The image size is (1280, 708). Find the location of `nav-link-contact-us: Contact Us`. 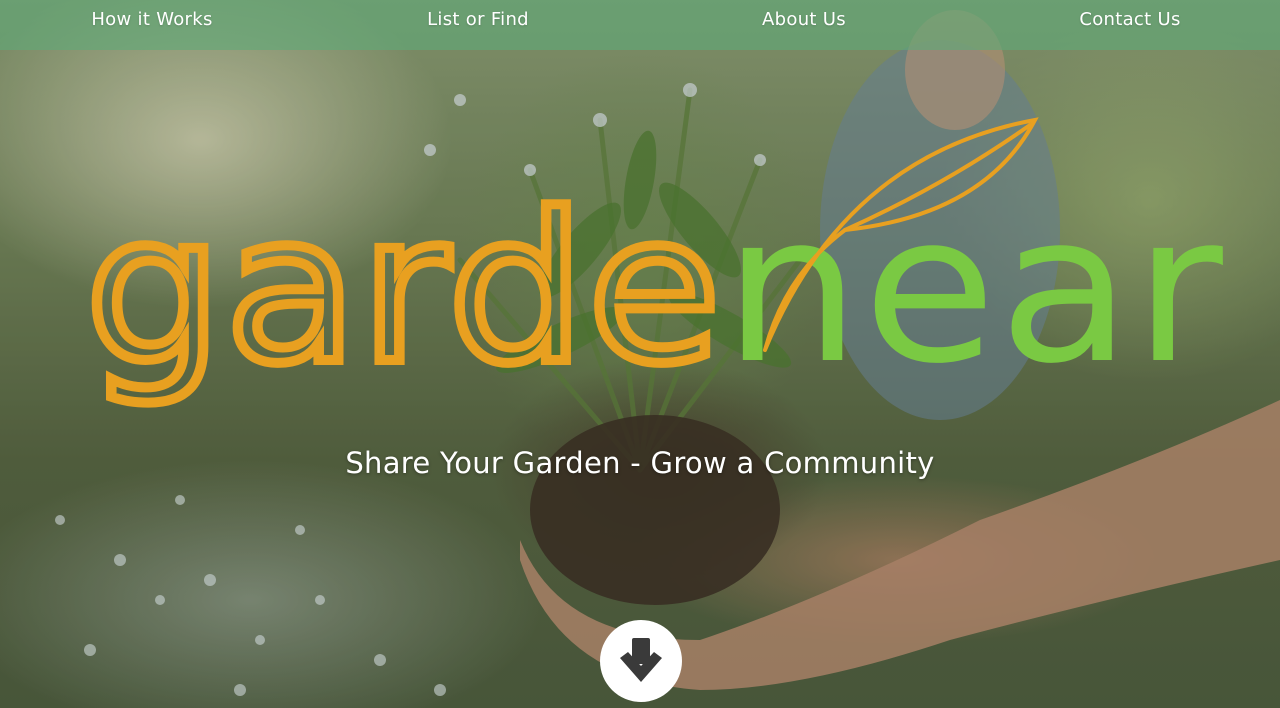

nav-link-contact-us: Contact Us is located at coordinates (1130, 19).